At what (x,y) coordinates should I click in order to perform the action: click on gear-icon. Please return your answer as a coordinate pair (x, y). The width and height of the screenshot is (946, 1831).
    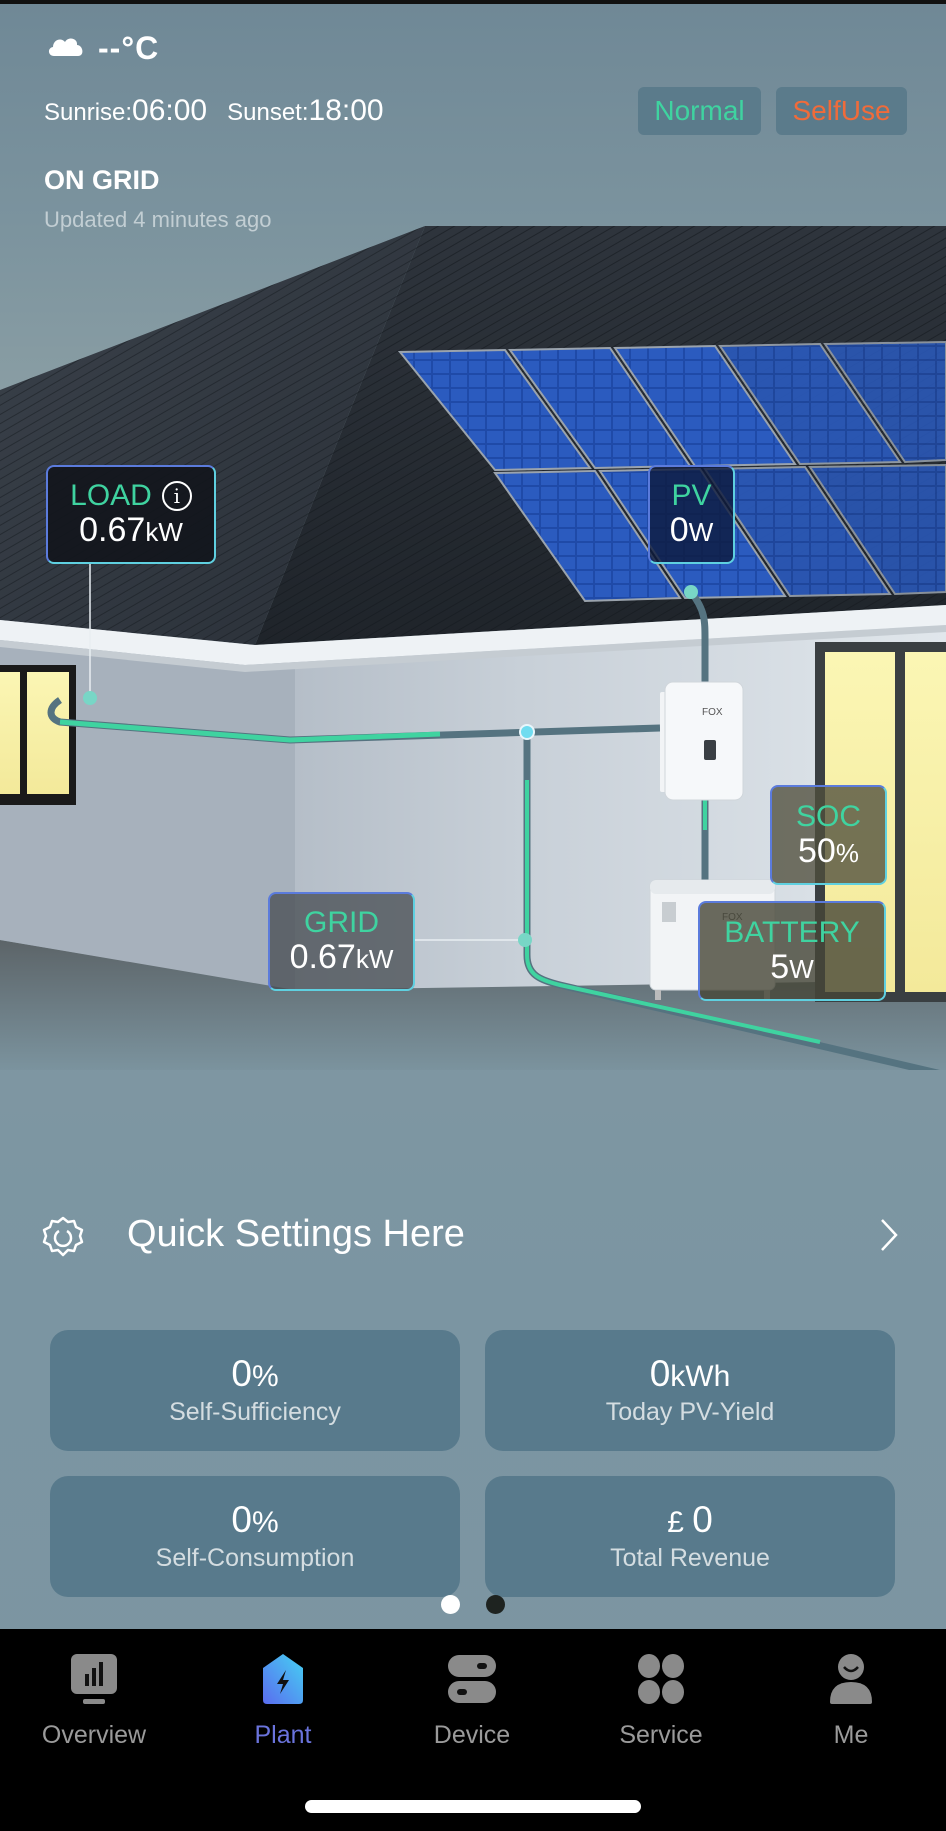
    Looking at the image, I should click on (63, 1239).